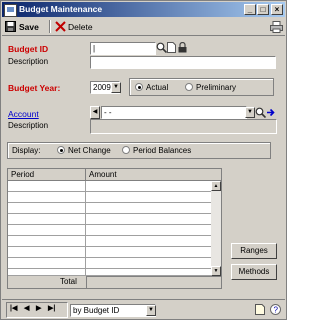  Describe the element at coordinates (38, 308) in the screenshot. I see `next-record-icon: ▶` at that location.